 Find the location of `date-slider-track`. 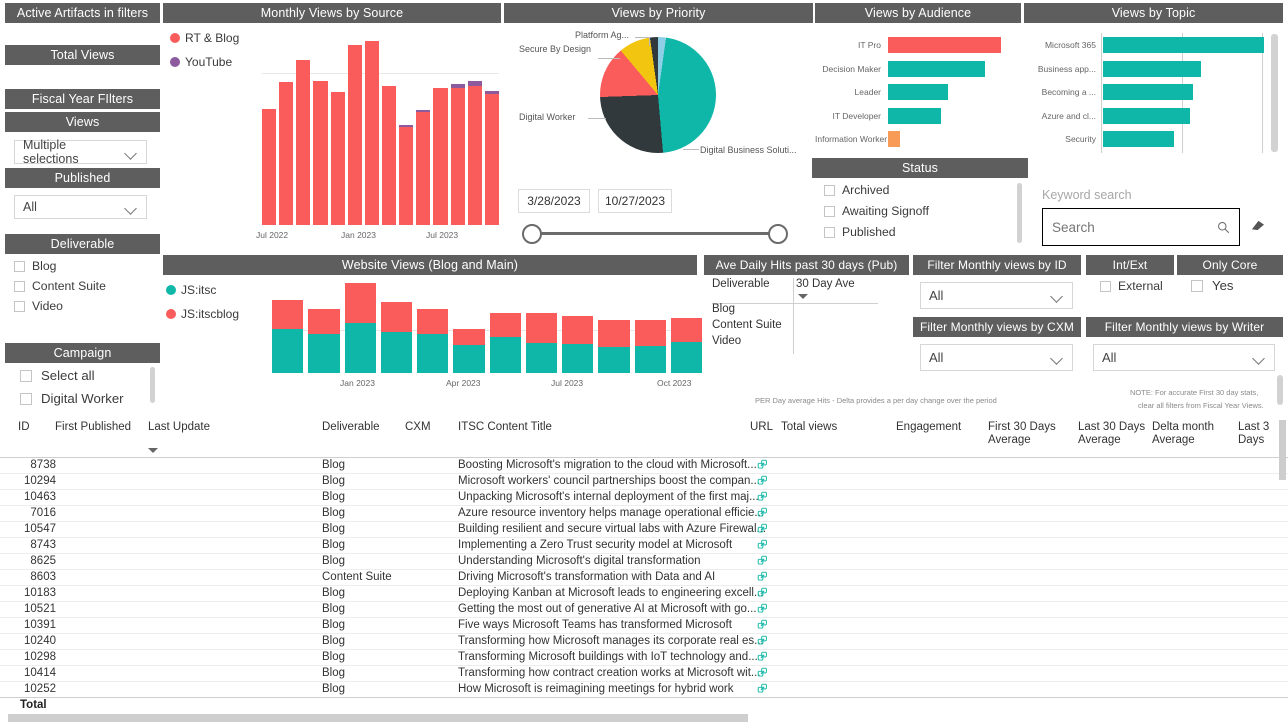

date-slider-track is located at coordinates (655, 233).